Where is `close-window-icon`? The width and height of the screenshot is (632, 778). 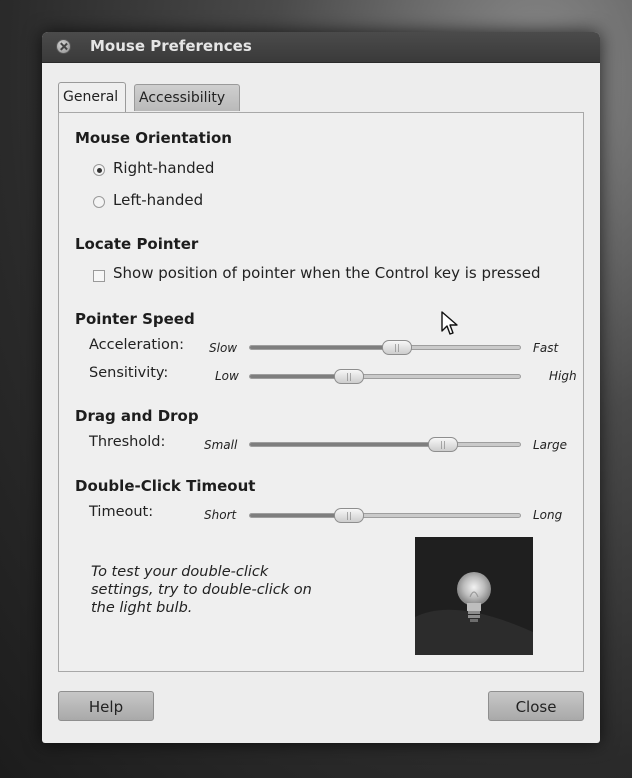 close-window-icon is located at coordinates (63, 46).